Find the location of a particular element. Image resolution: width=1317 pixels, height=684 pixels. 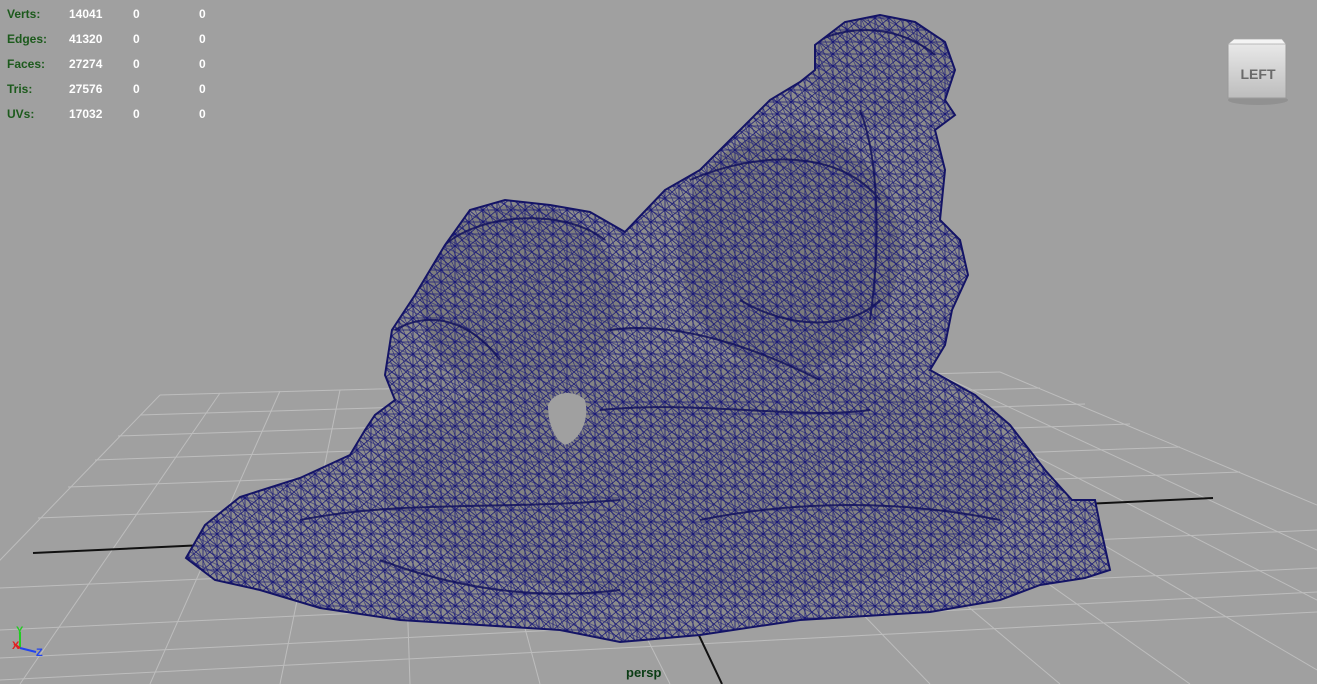

hud-row-verts: Verts: 14041 0 0 is located at coordinates (135, 14).